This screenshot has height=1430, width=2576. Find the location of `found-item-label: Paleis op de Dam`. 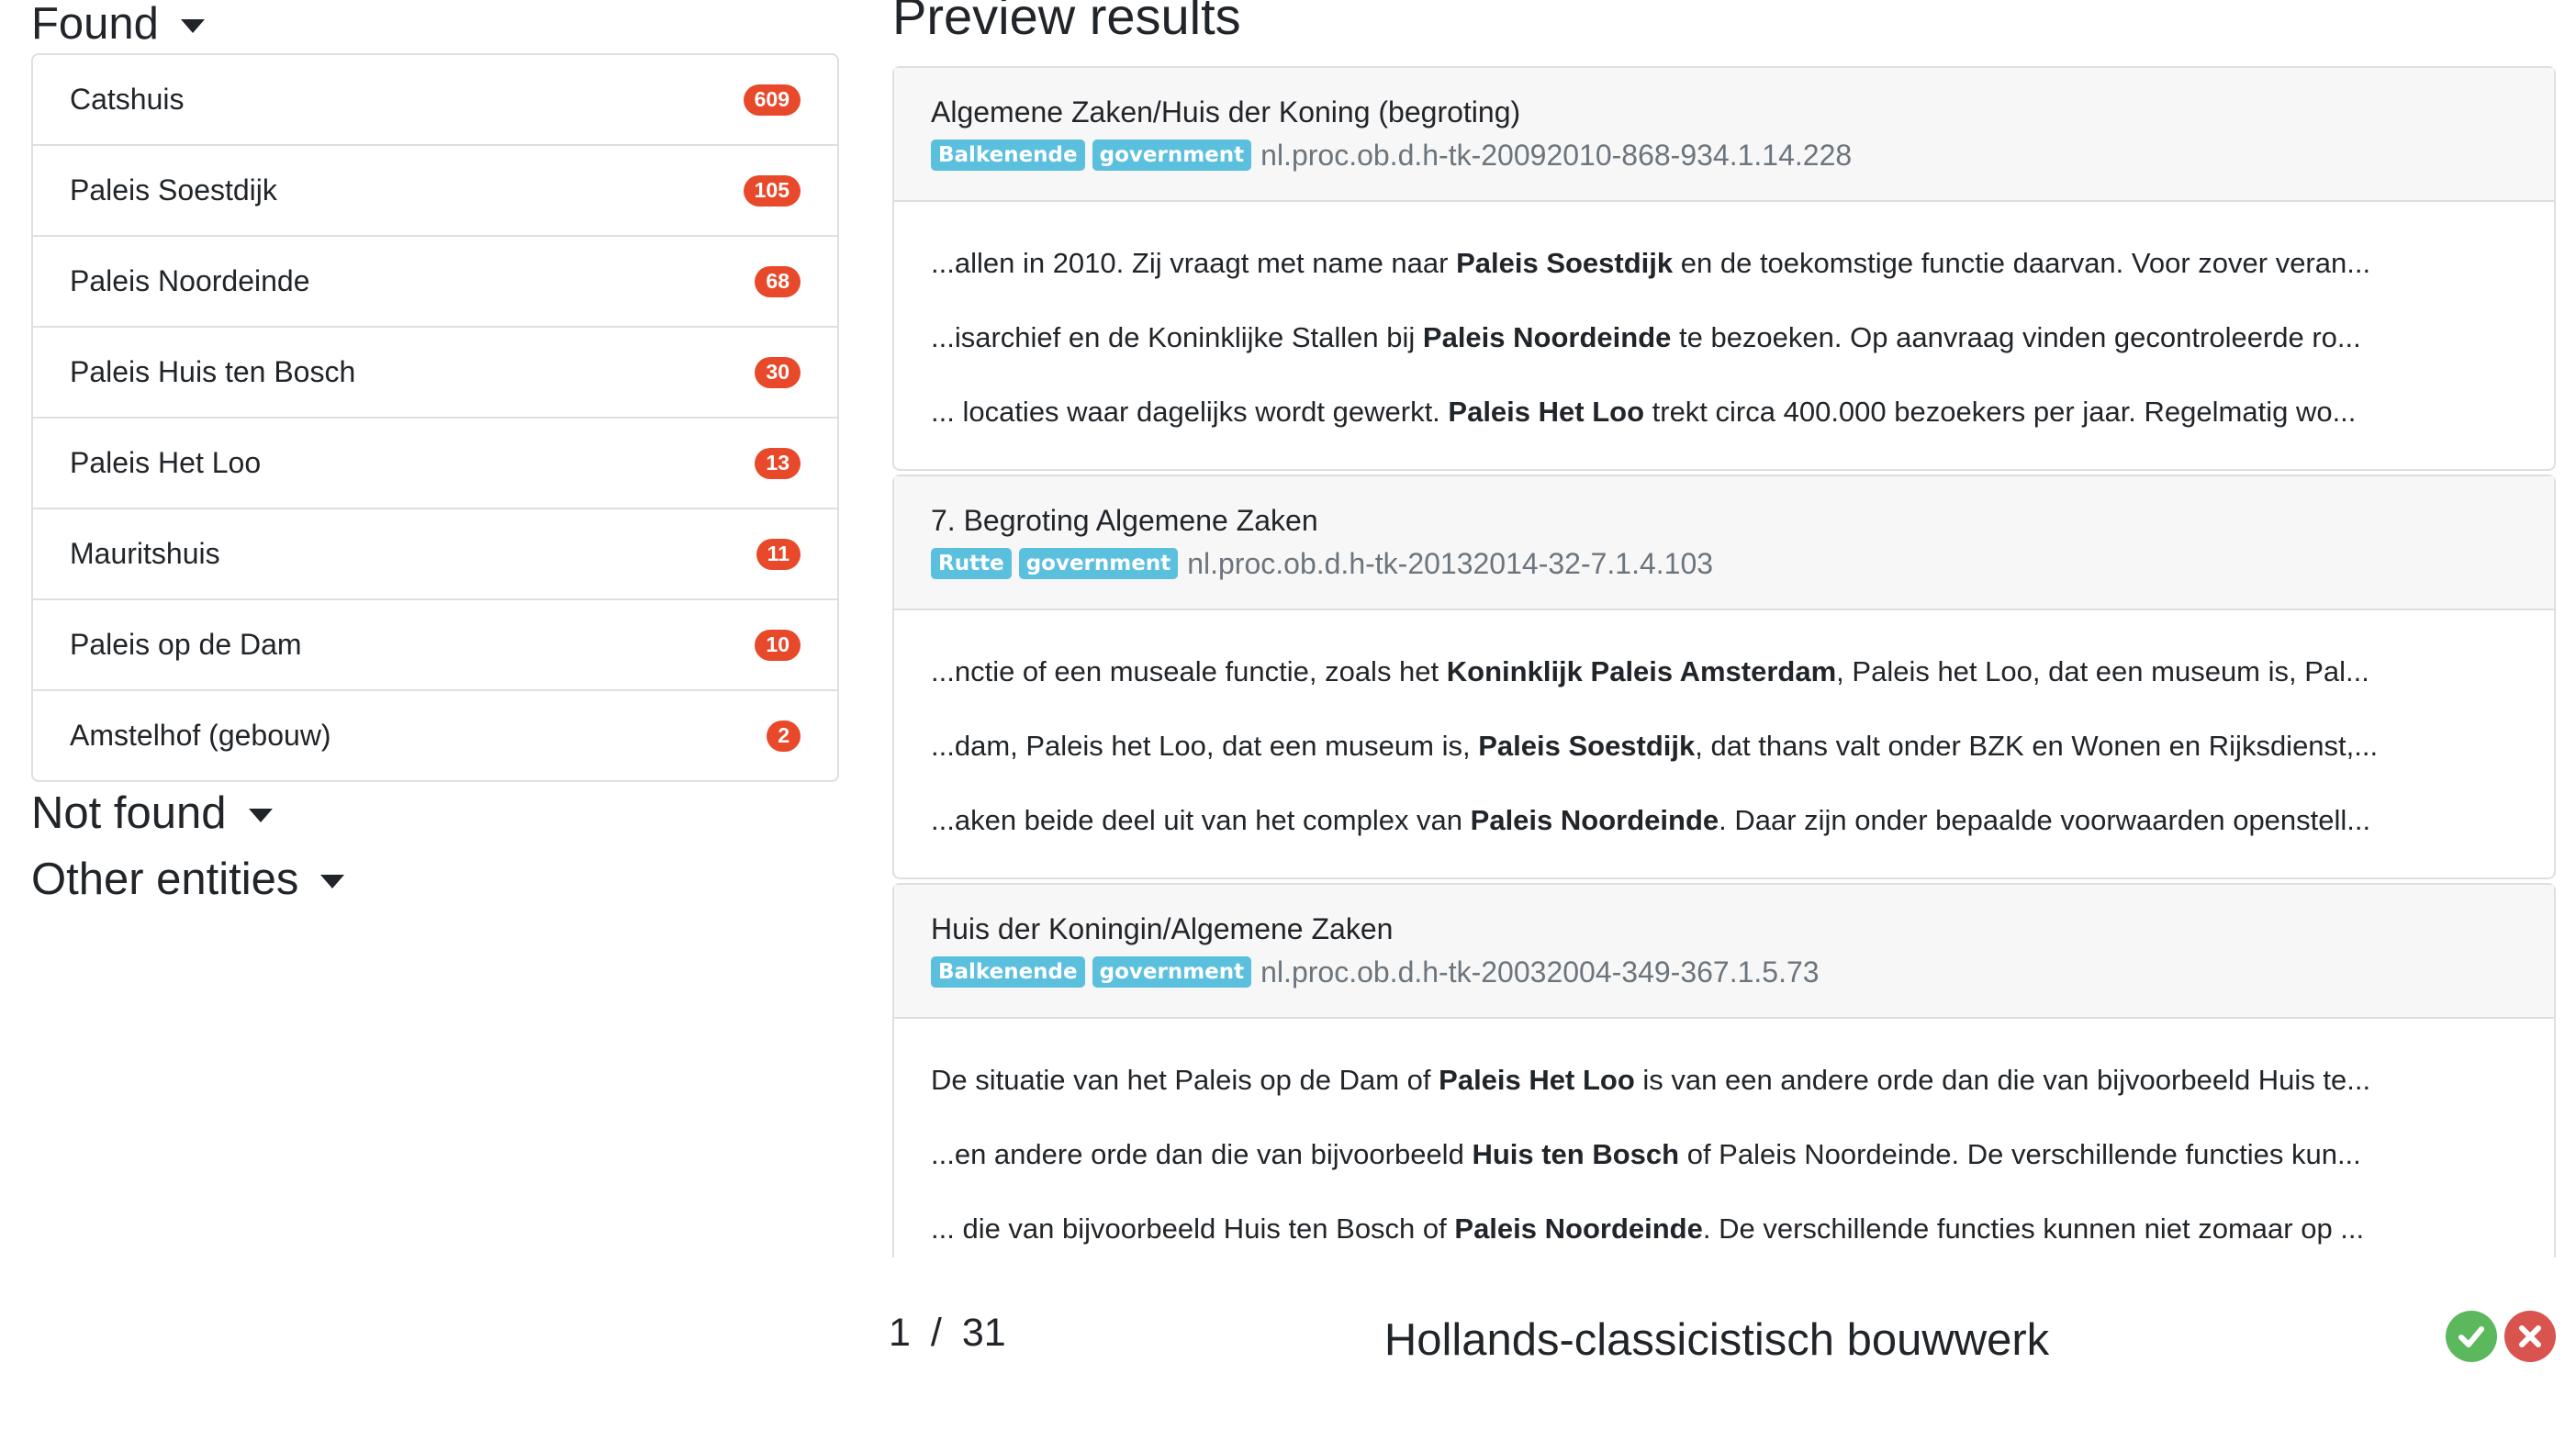

found-item-label: Paleis op de Dam is located at coordinates (186, 644).